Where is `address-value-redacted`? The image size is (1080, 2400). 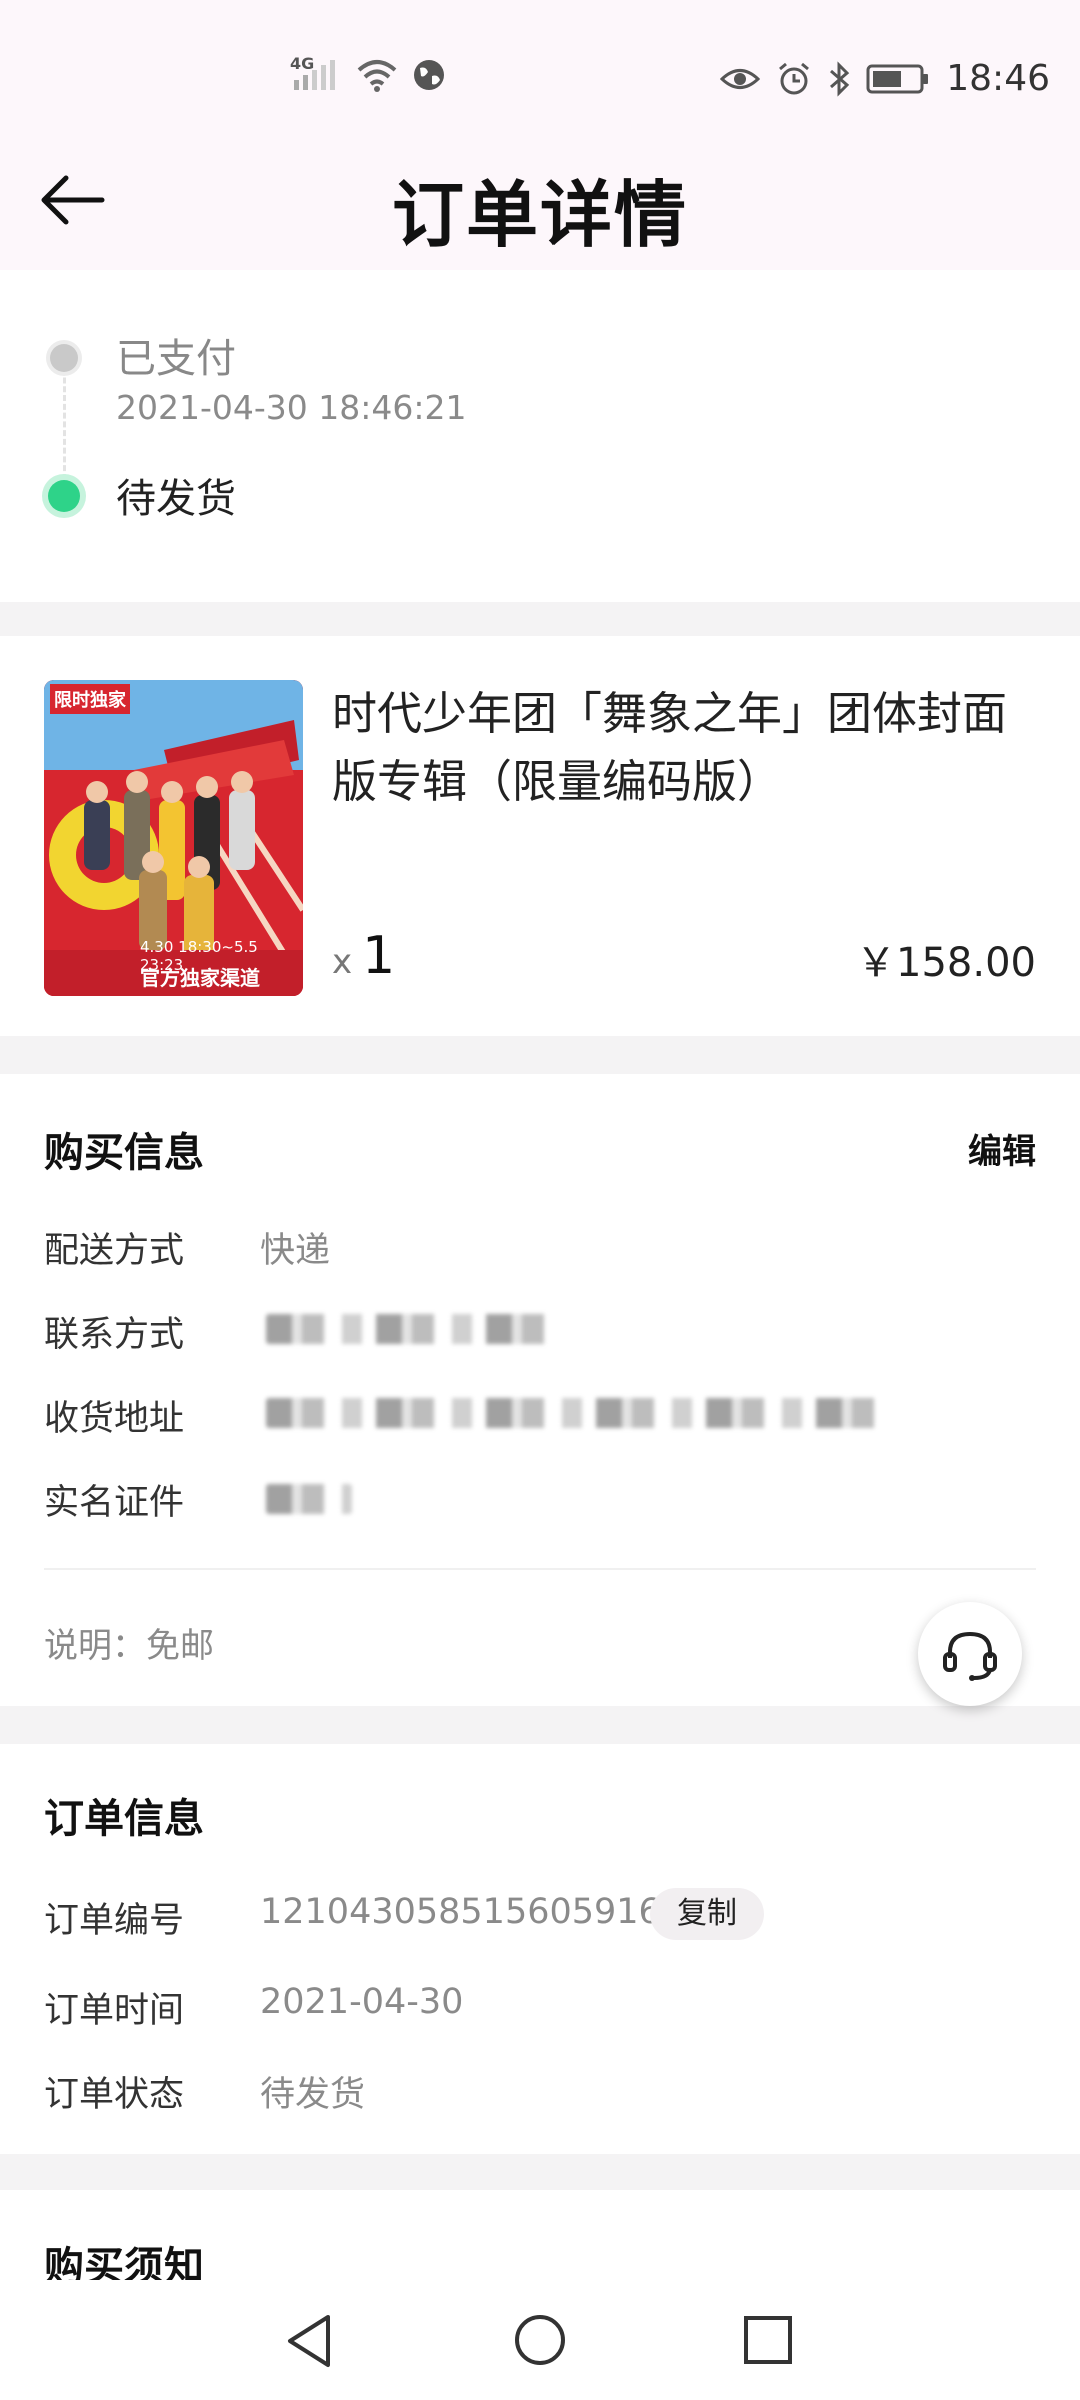 address-value-redacted is located at coordinates (576, 1413).